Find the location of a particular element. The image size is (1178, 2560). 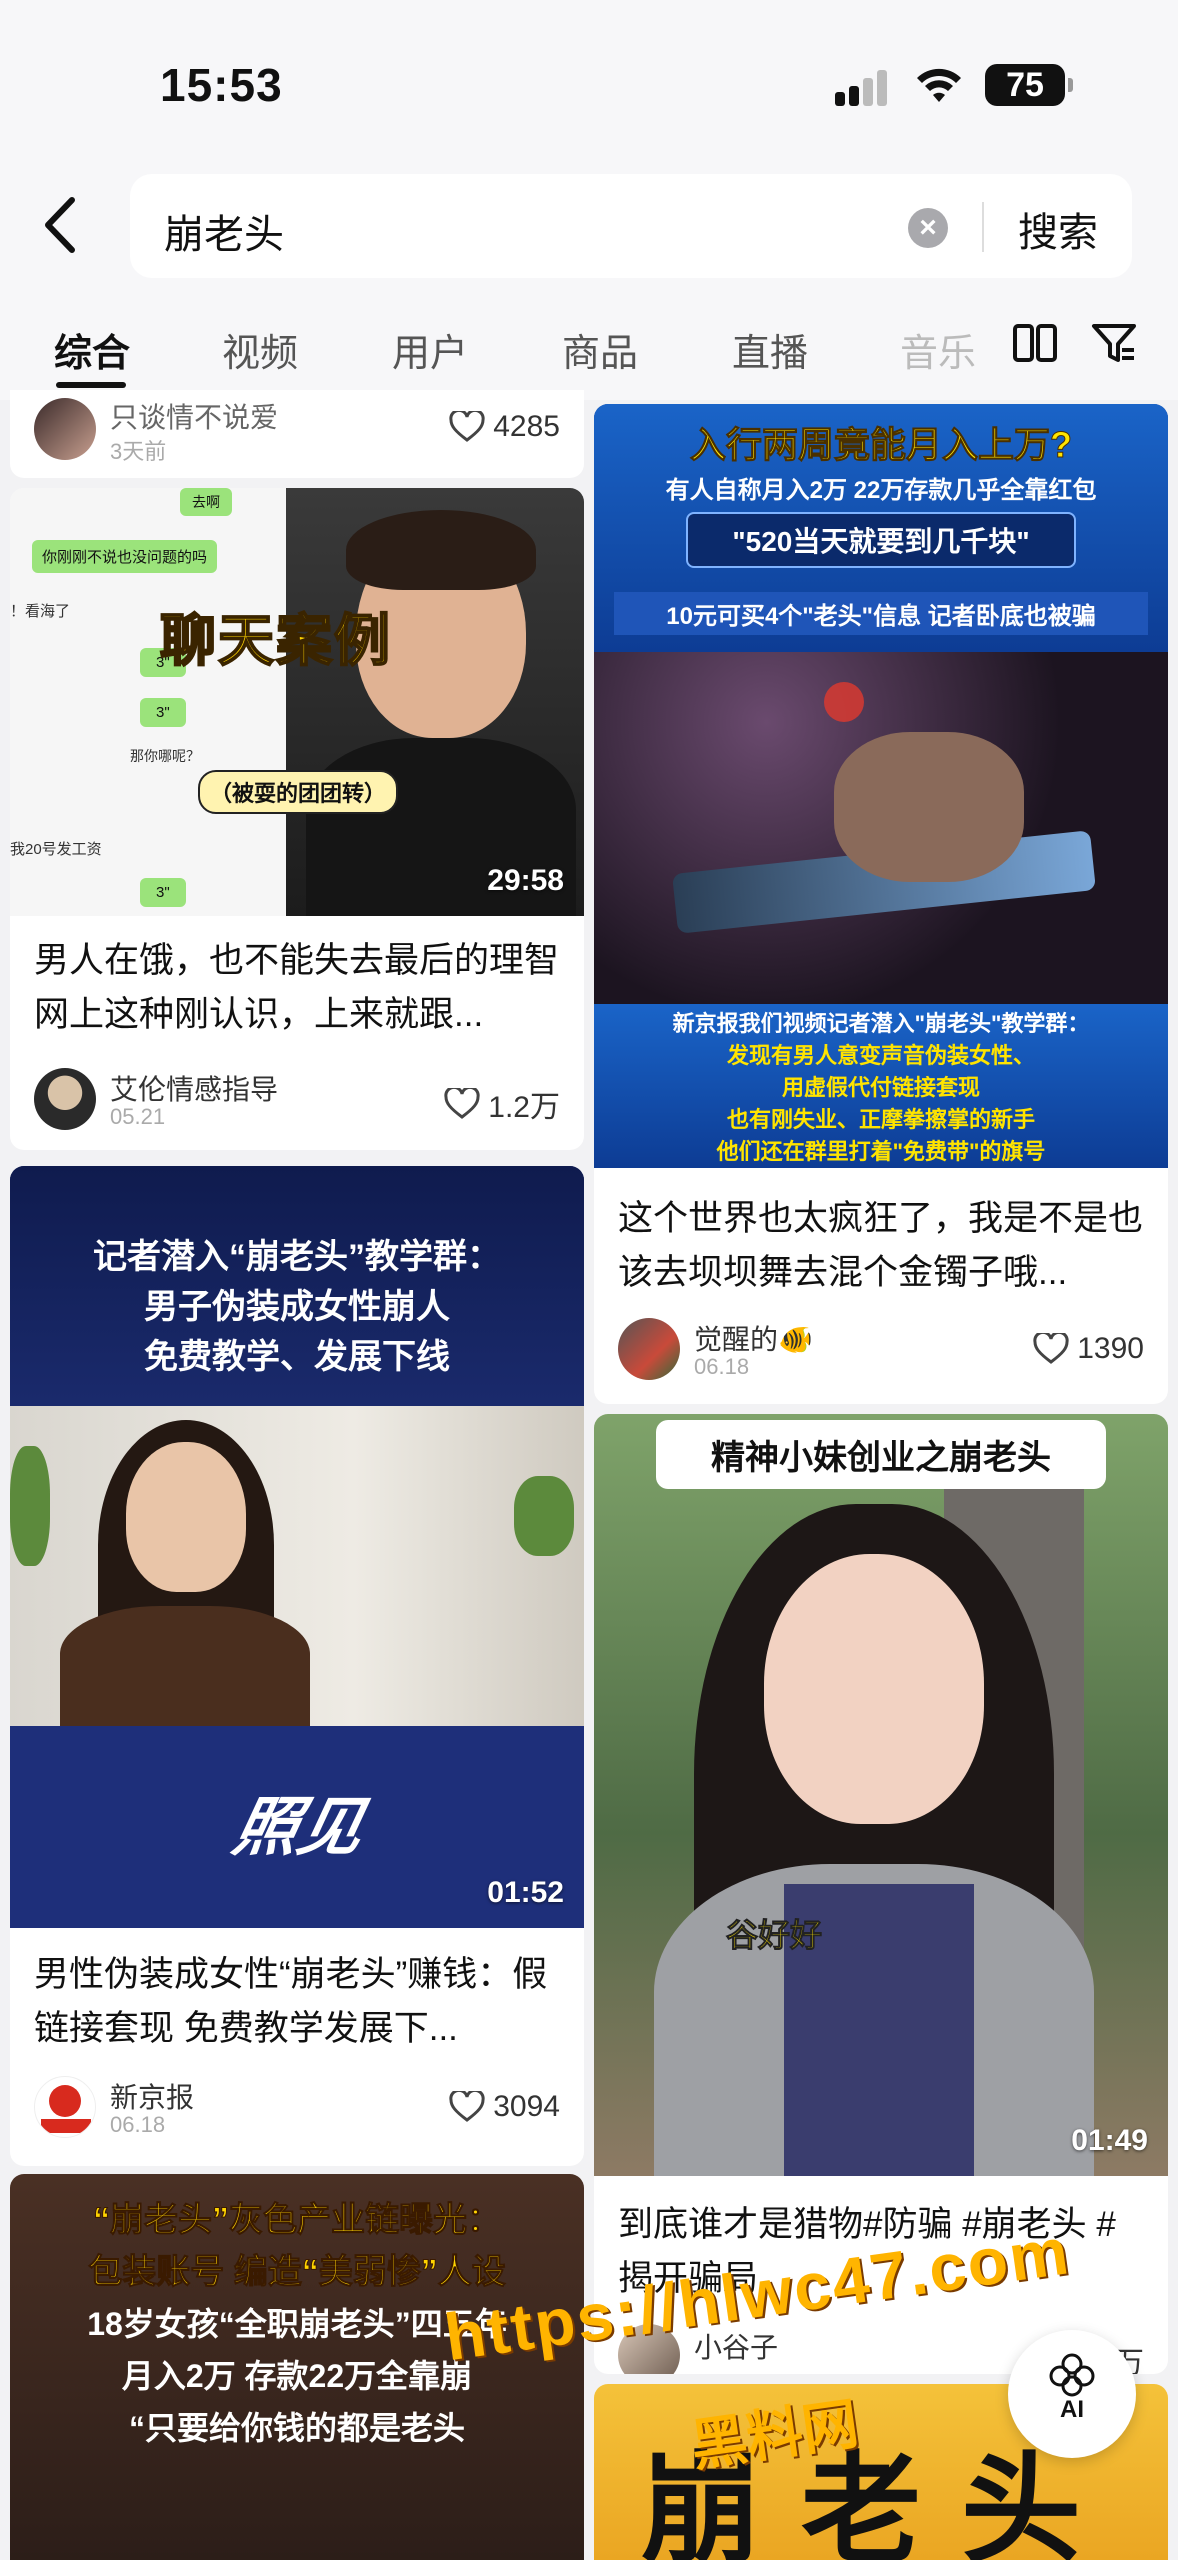

thumbnail-caption-line: 他们还在群里打着"免费带"的旗号 is located at coordinates (881, 1151).